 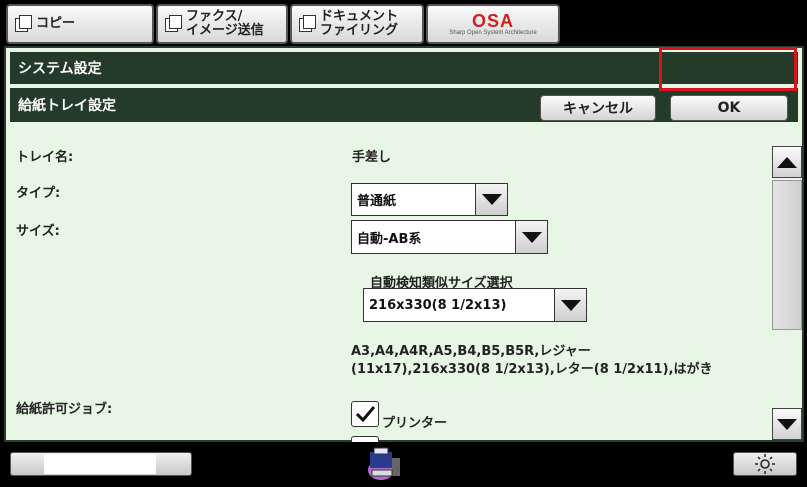 I want to click on similar-size-select-value: 216x330(8 1/2x13), so click(x=438, y=305).